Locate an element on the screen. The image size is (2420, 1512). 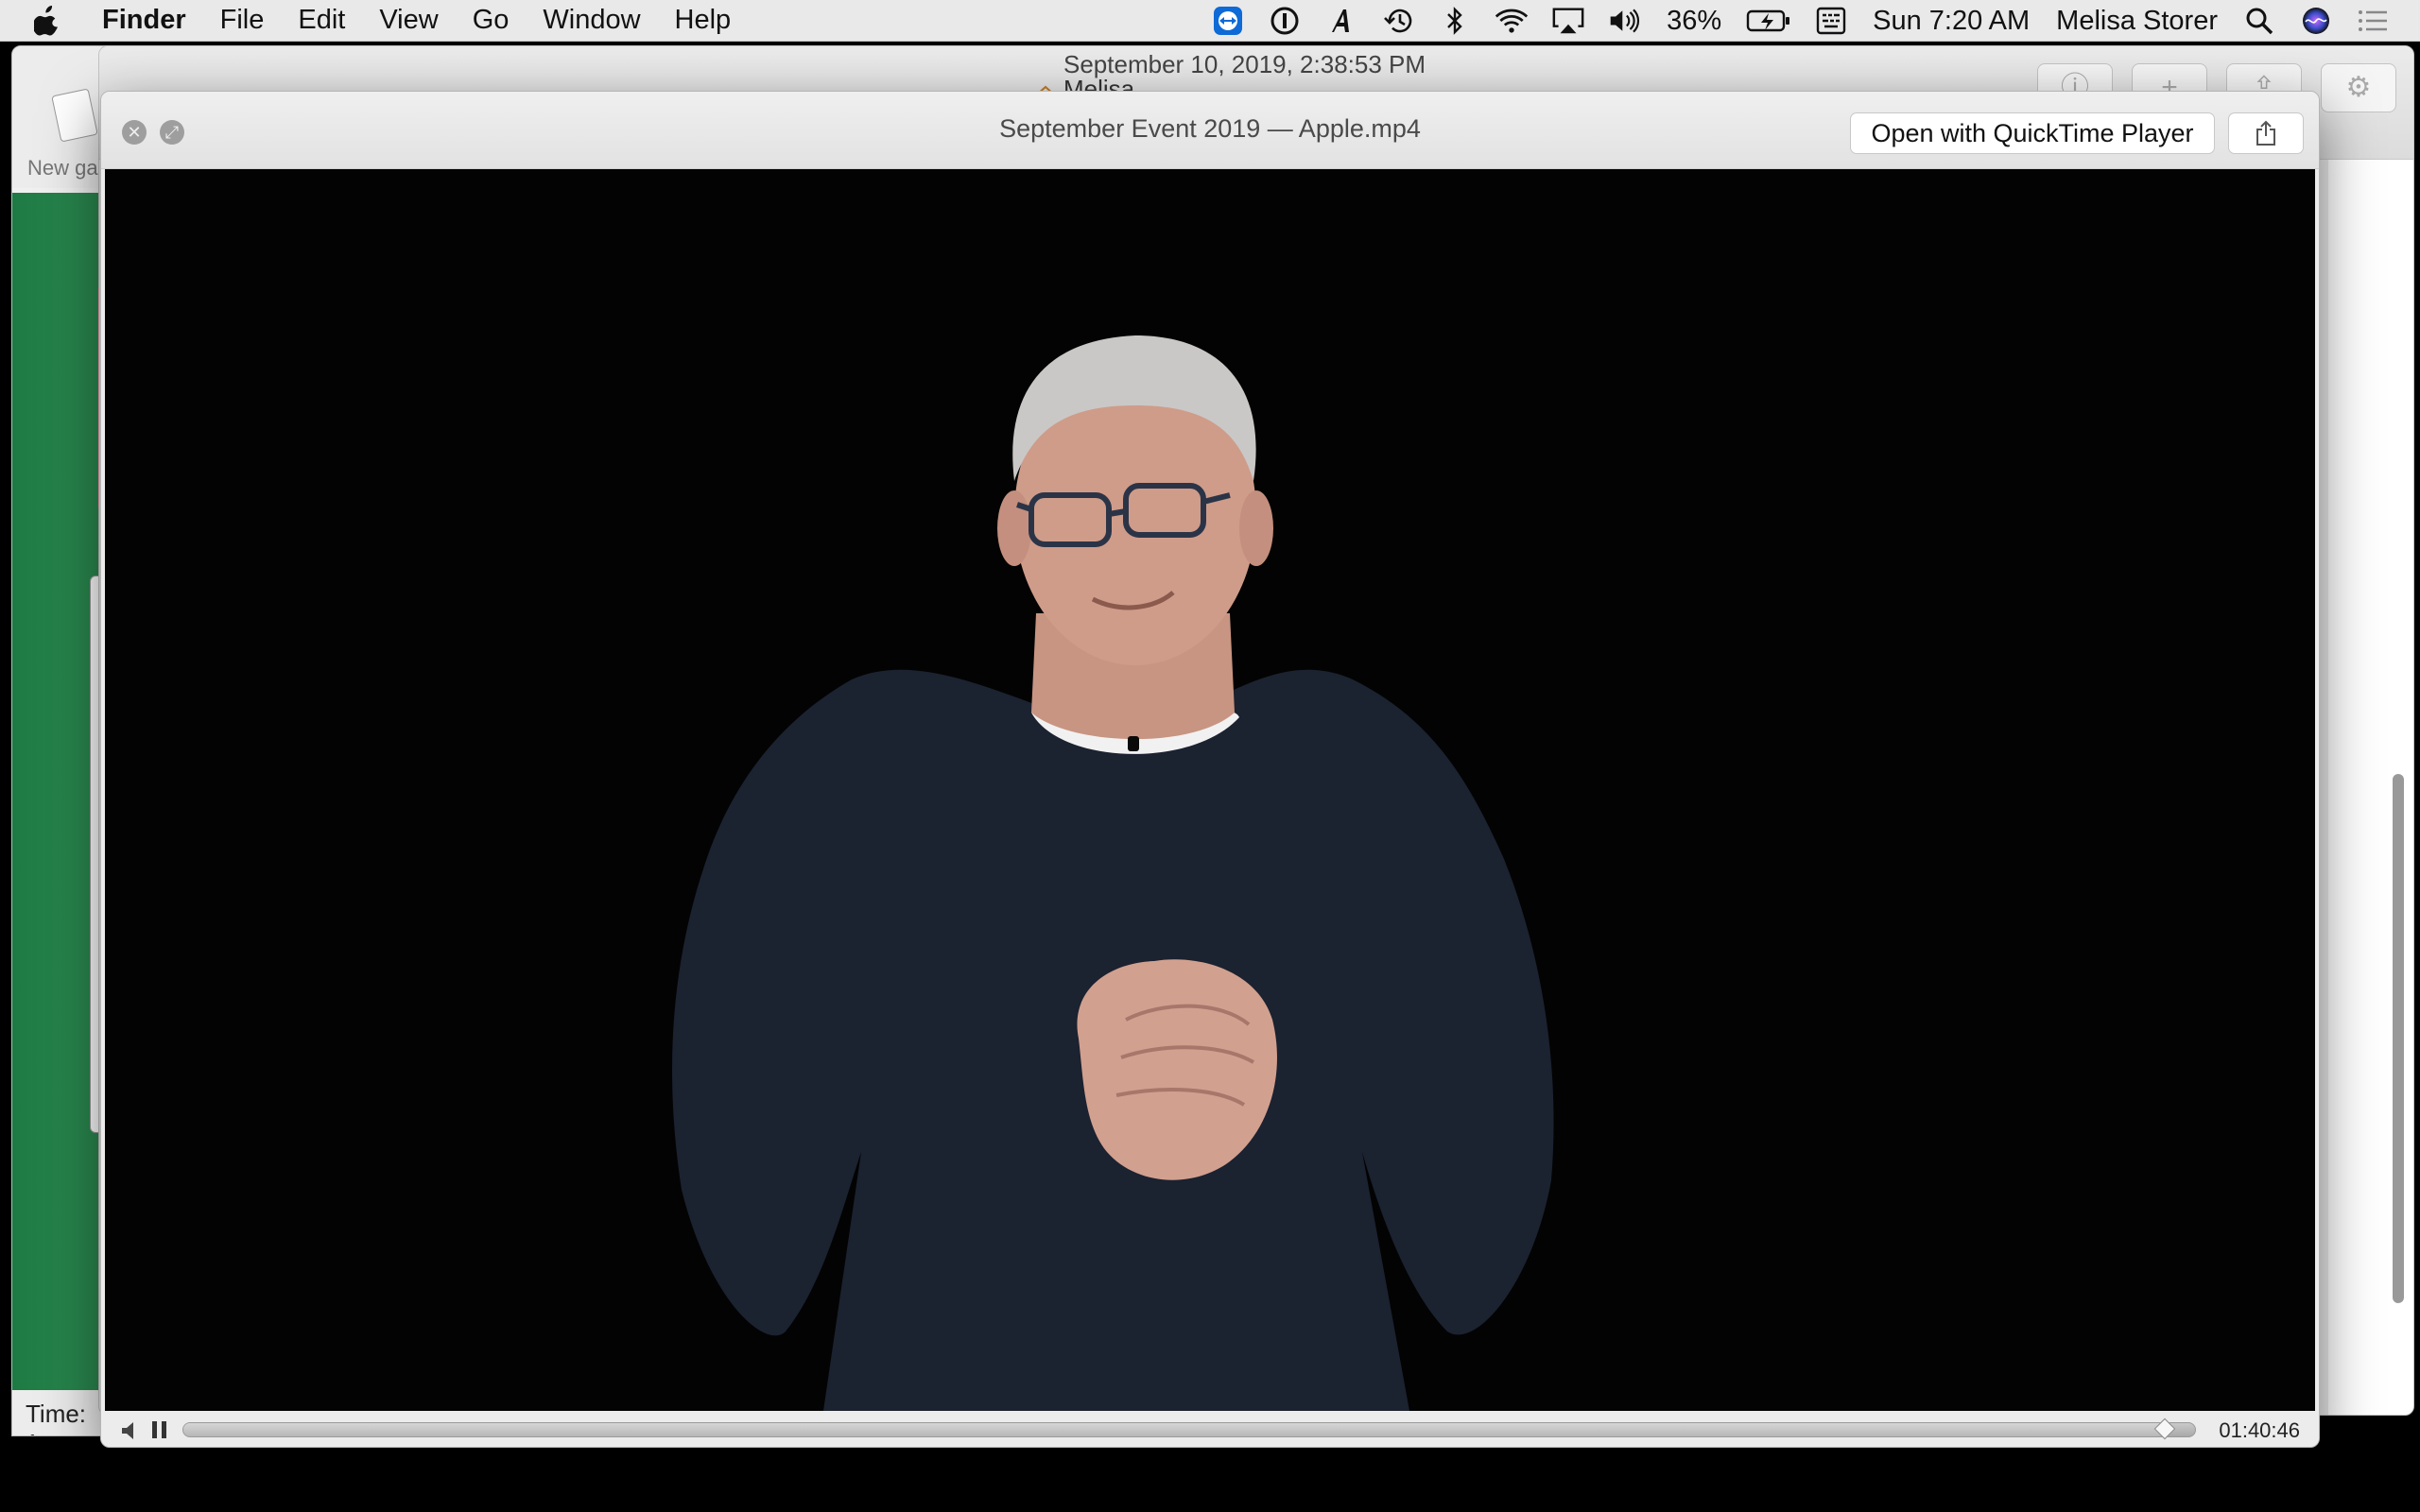
progress-fill is located at coordinates (1174, 1429).